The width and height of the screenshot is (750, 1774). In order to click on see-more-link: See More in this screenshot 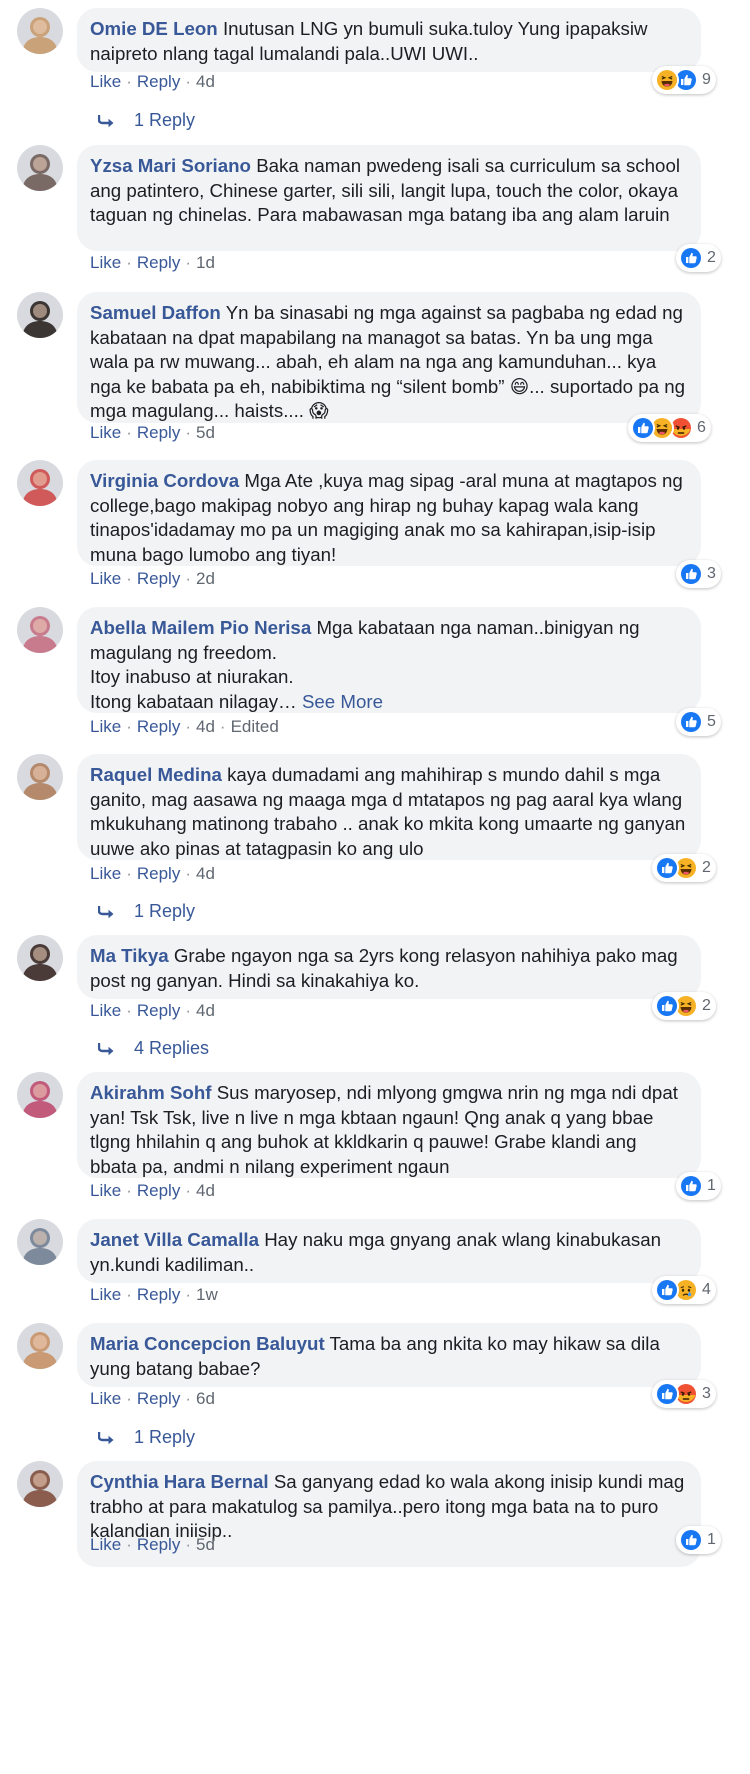, I will do `click(342, 701)`.